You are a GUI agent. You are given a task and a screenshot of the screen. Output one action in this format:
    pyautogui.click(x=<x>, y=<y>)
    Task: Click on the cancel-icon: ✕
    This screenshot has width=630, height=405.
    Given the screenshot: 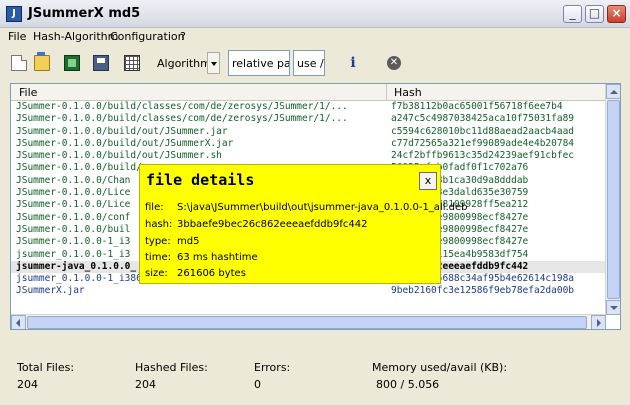 What is the action you would take?
    pyautogui.click(x=394, y=63)
    